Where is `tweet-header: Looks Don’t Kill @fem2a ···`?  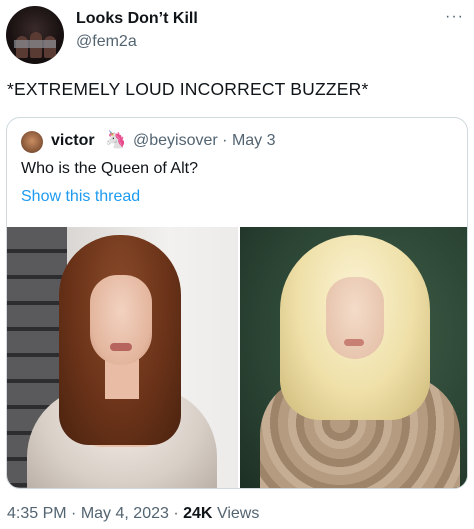 tweet-header: Looks Don’t Kill @fem2a ··· is located at coordinates (237, 35).